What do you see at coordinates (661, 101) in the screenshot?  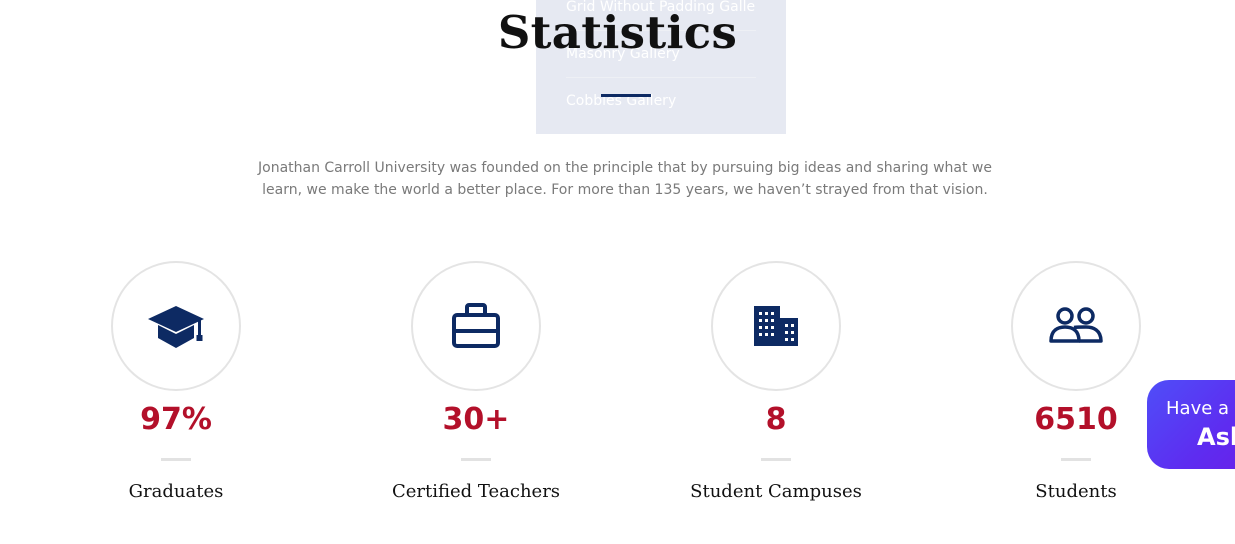 I see `dropdown-item-cobbles-gallery: Cobbles Gallery` at bounding box center [661, 101].